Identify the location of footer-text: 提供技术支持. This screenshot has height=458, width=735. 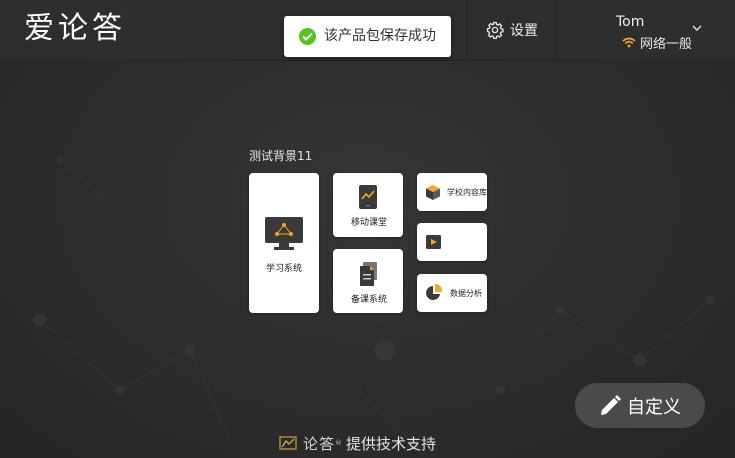
(391, 443).